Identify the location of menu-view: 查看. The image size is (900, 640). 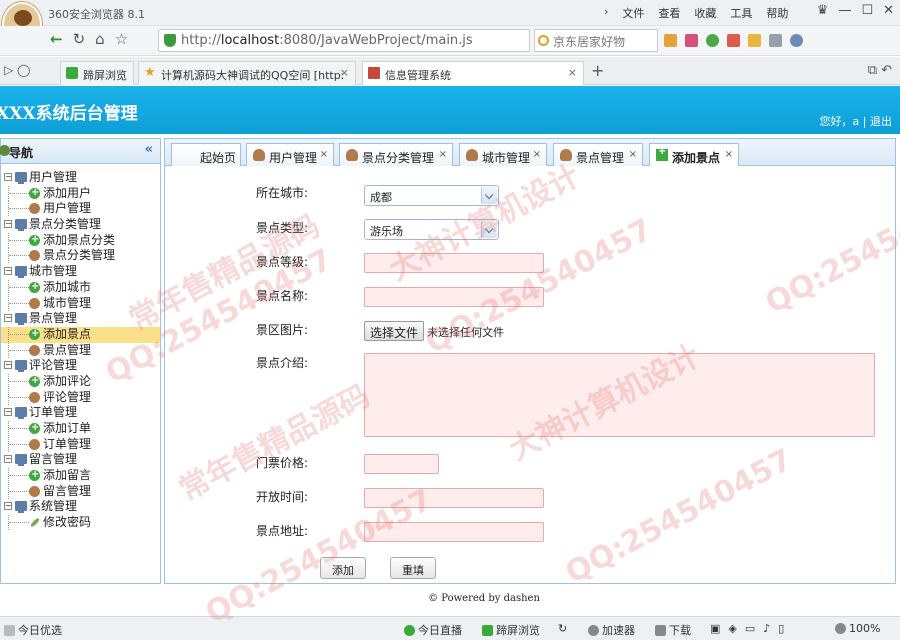
(669, 13).